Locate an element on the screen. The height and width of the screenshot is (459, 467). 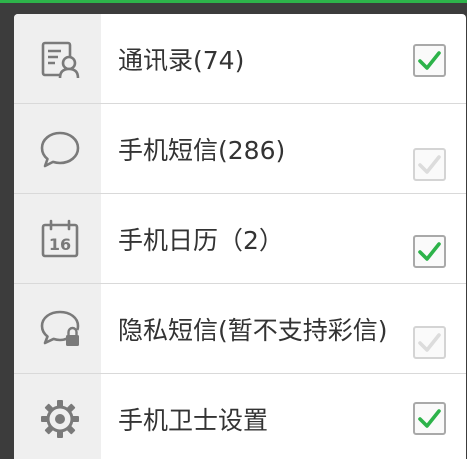
private-sms-lock-icon is located at coordinates (60, 328).